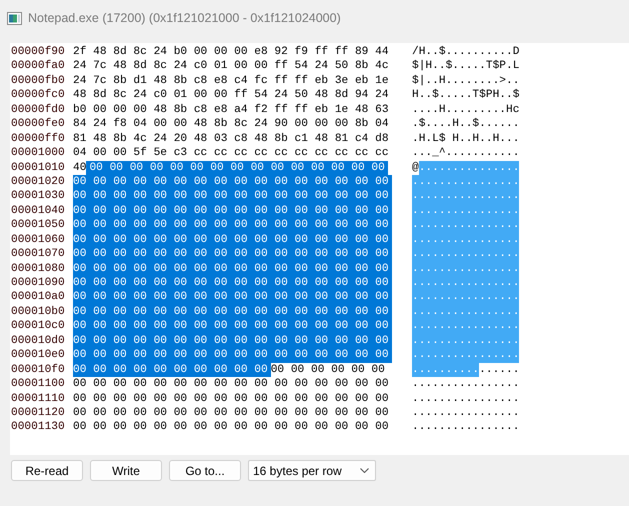 This screenshot has height=506, width=629. What do you see at coordinates (38, 52) in the screenshot?
I see `row-address: 00000f90` at bounding box center [38, 52].